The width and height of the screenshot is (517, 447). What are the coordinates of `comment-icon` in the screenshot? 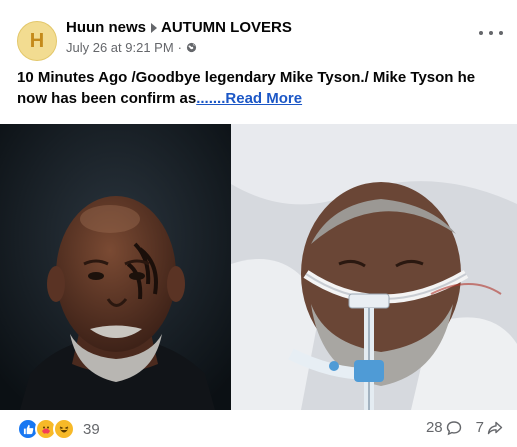 It's located at (454, 428).